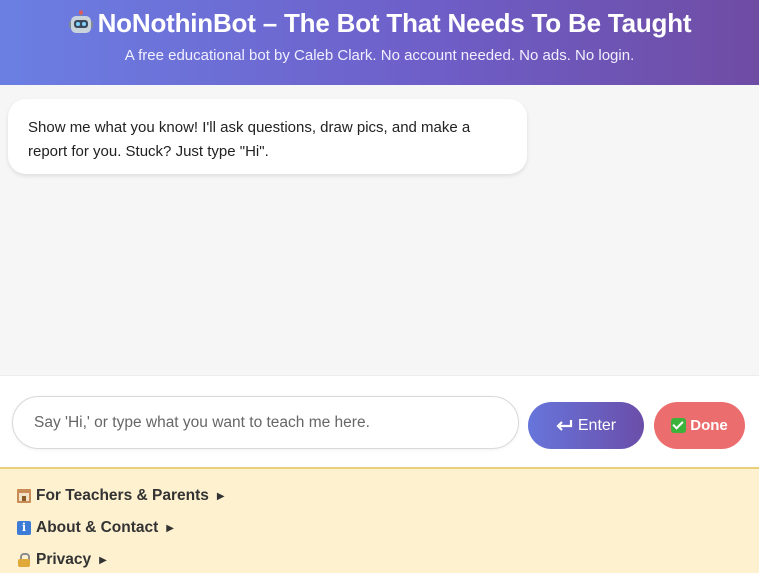  I want to click on privacy-label: Privacy, so click(64, 559).